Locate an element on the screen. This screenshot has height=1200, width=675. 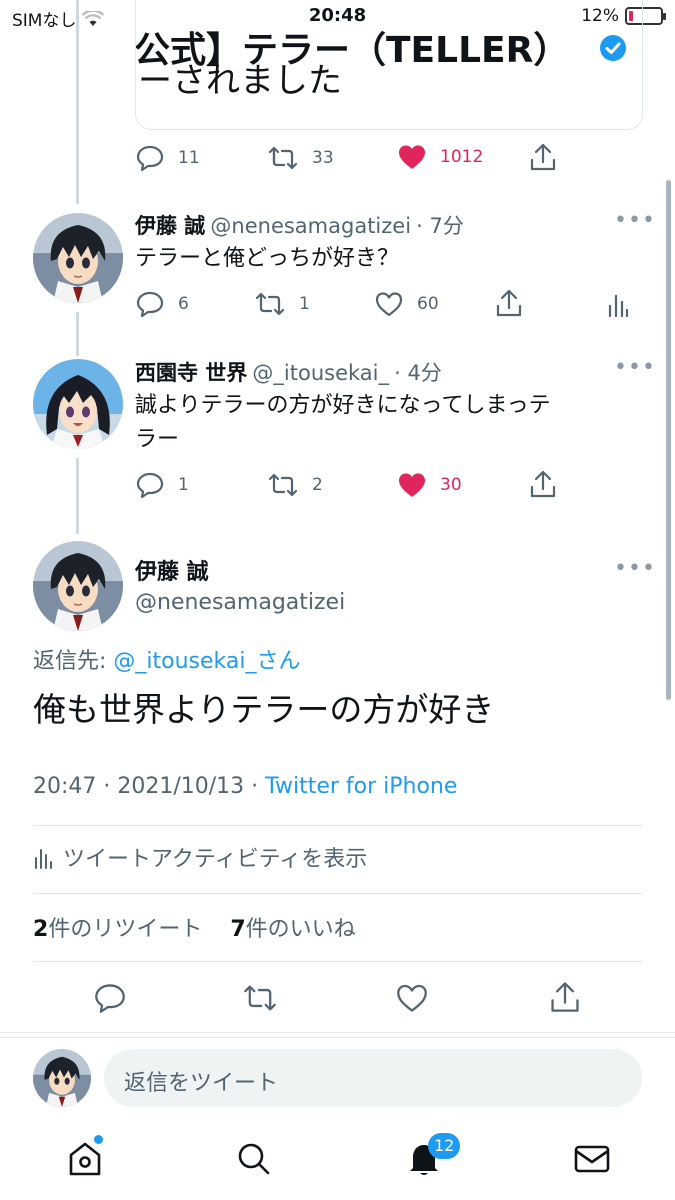
reply-button: 11 is located at coordinates (168, 158).